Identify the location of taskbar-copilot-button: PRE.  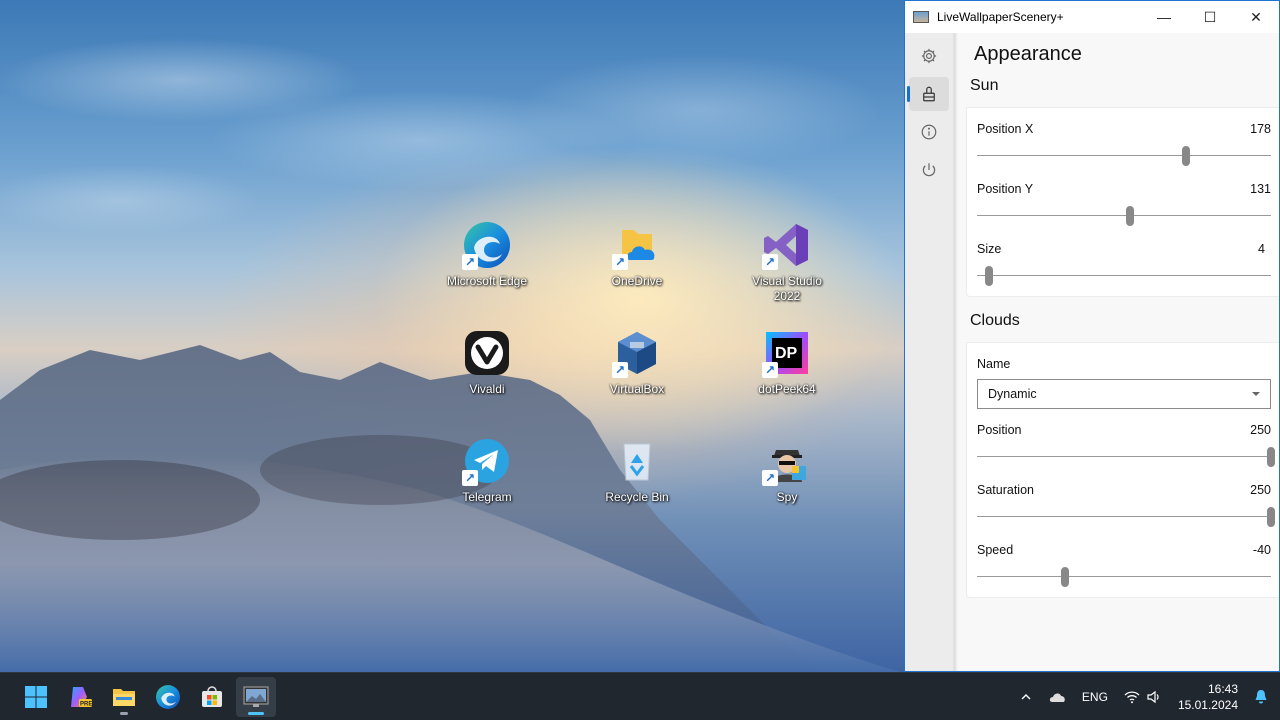
(80, 697).